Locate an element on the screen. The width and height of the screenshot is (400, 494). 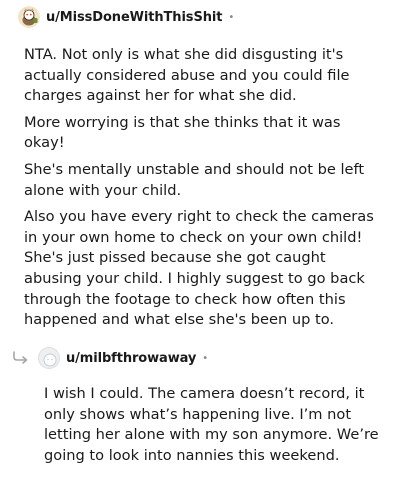
username: u/milbfthrowaway is located at coordinates (131, 358).